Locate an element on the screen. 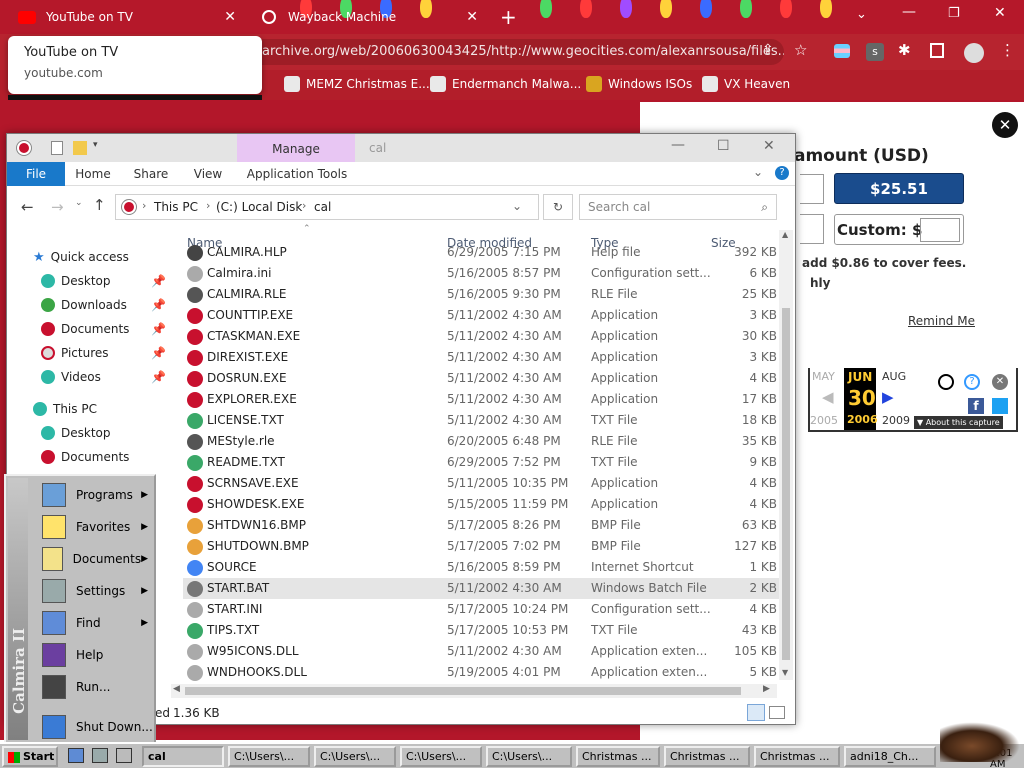  start-menu-item-programs: Programs ▶ is located at coordinates (92, 495).